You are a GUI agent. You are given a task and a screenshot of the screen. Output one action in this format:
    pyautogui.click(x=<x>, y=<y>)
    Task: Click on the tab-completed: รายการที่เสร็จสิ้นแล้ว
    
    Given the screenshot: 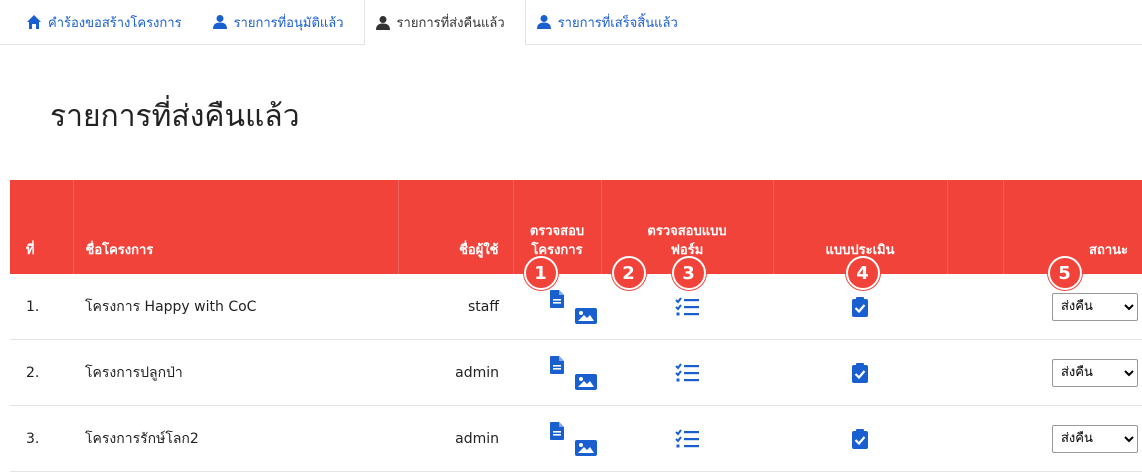 What is the action you would take?
    pyautogui.click(x=612, y=22)
    